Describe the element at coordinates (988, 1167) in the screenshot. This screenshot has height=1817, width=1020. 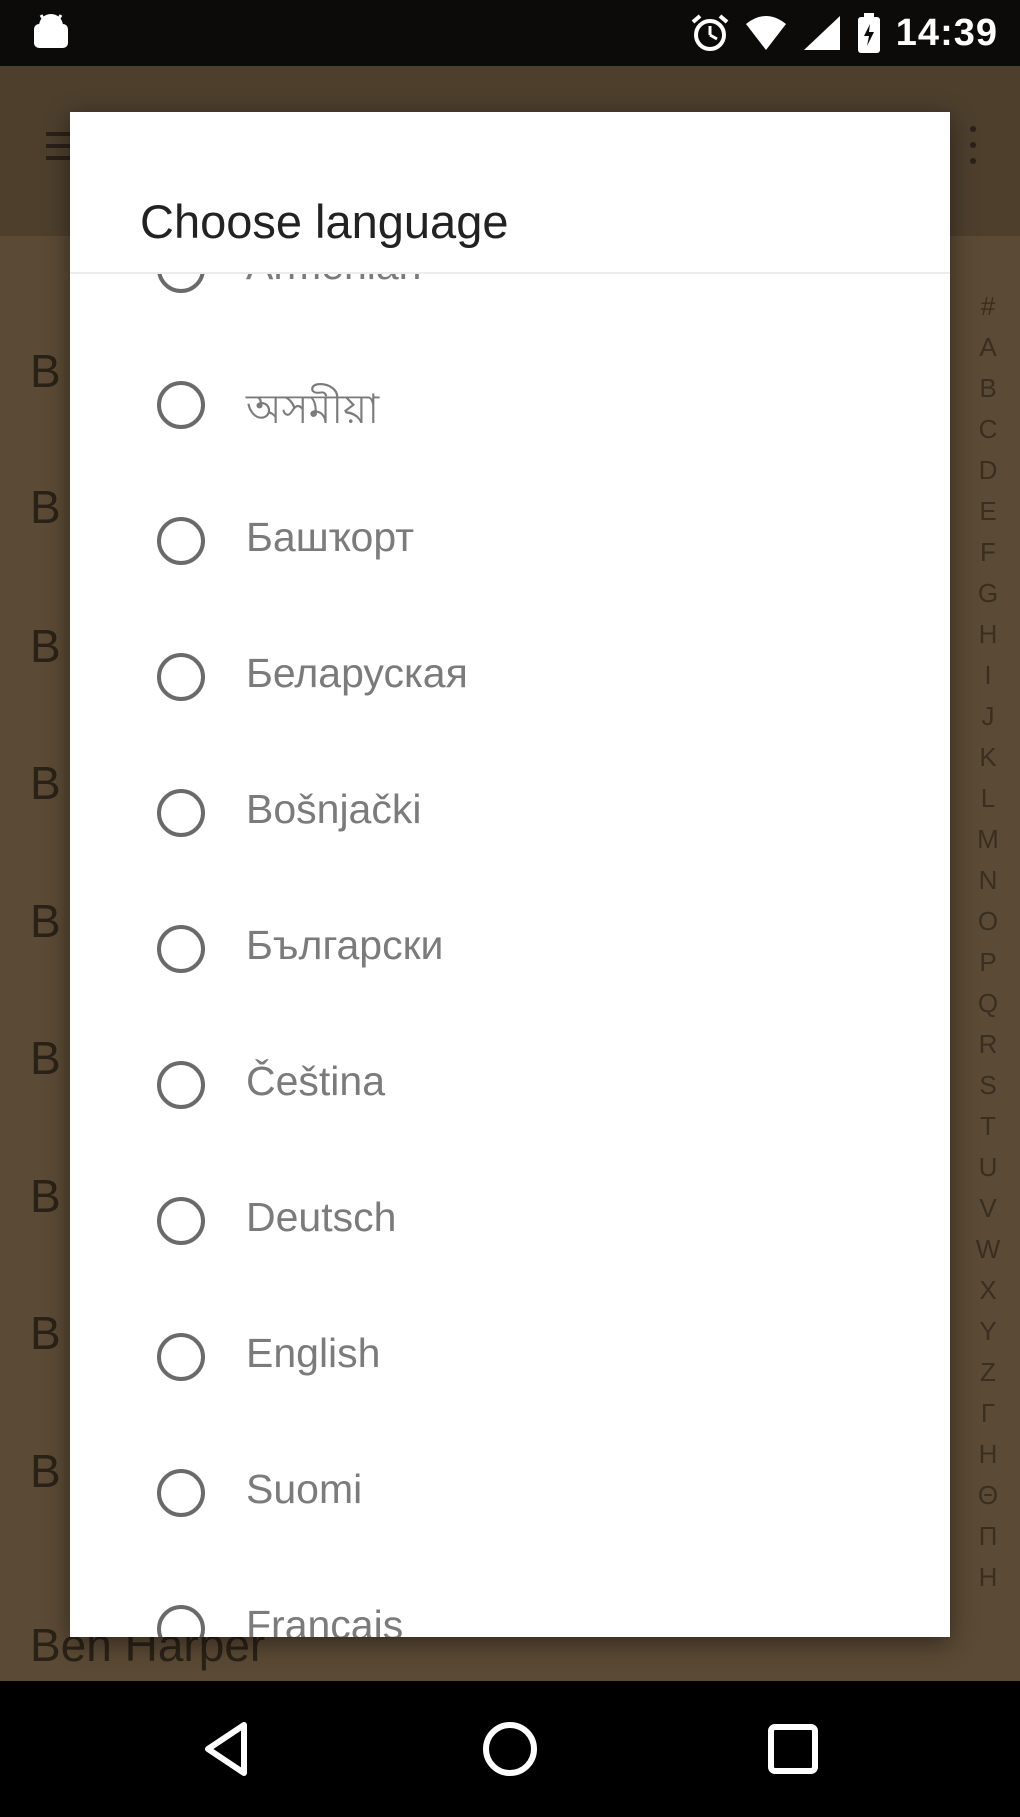
I see `index-letter: U` at that location.